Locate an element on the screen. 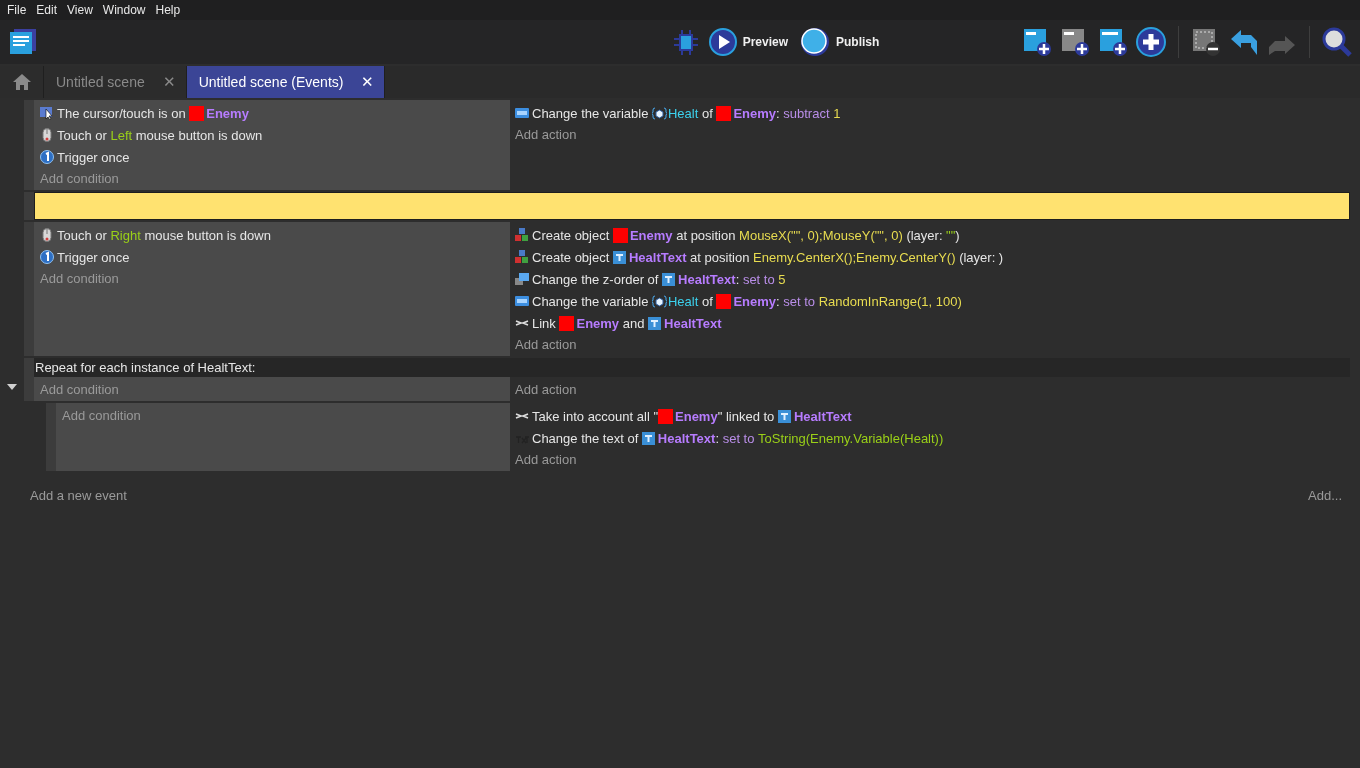 The width and height of the screenshot is (1360, 768). variable-cube-icon is located at coordinates (659, 113).